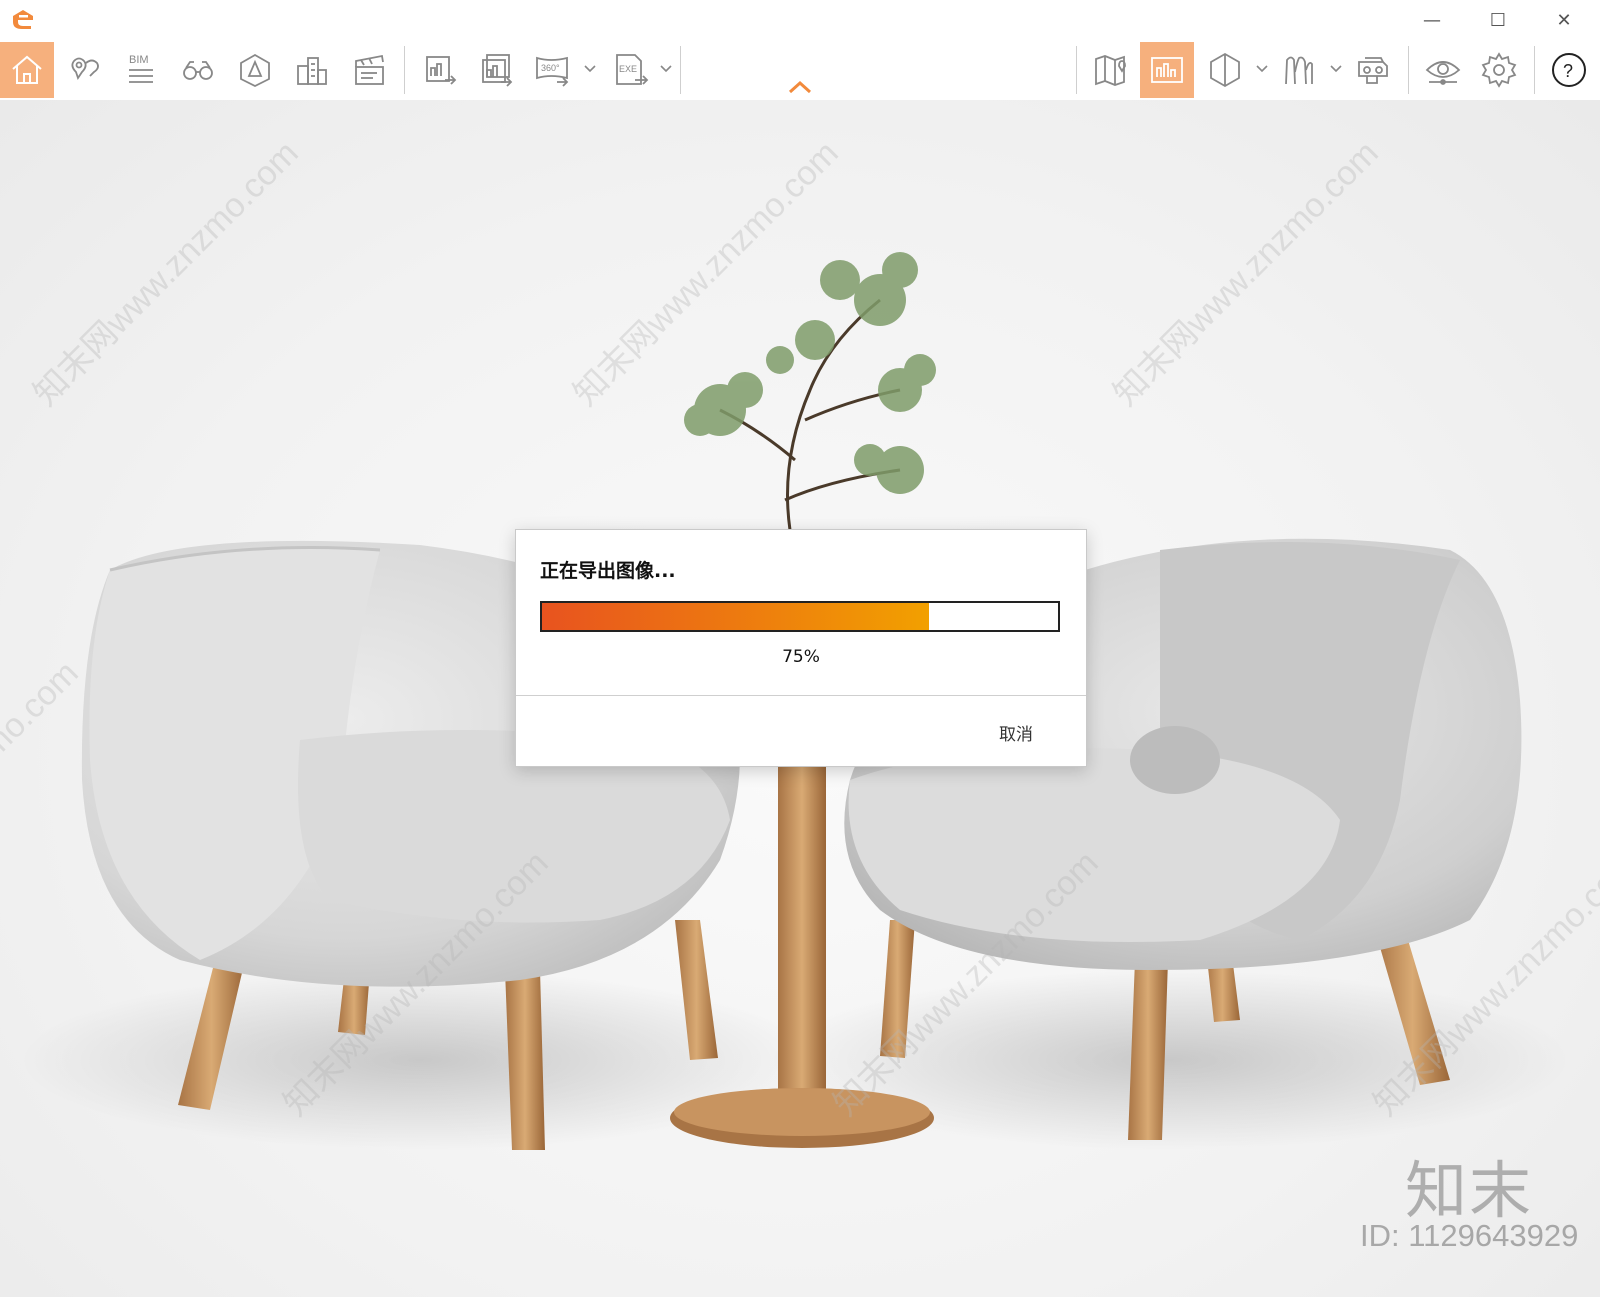 The width and height of the screenshot is (1600, 1297). I want to click on title-bar: — ☐ ✕, so click(800, 20).